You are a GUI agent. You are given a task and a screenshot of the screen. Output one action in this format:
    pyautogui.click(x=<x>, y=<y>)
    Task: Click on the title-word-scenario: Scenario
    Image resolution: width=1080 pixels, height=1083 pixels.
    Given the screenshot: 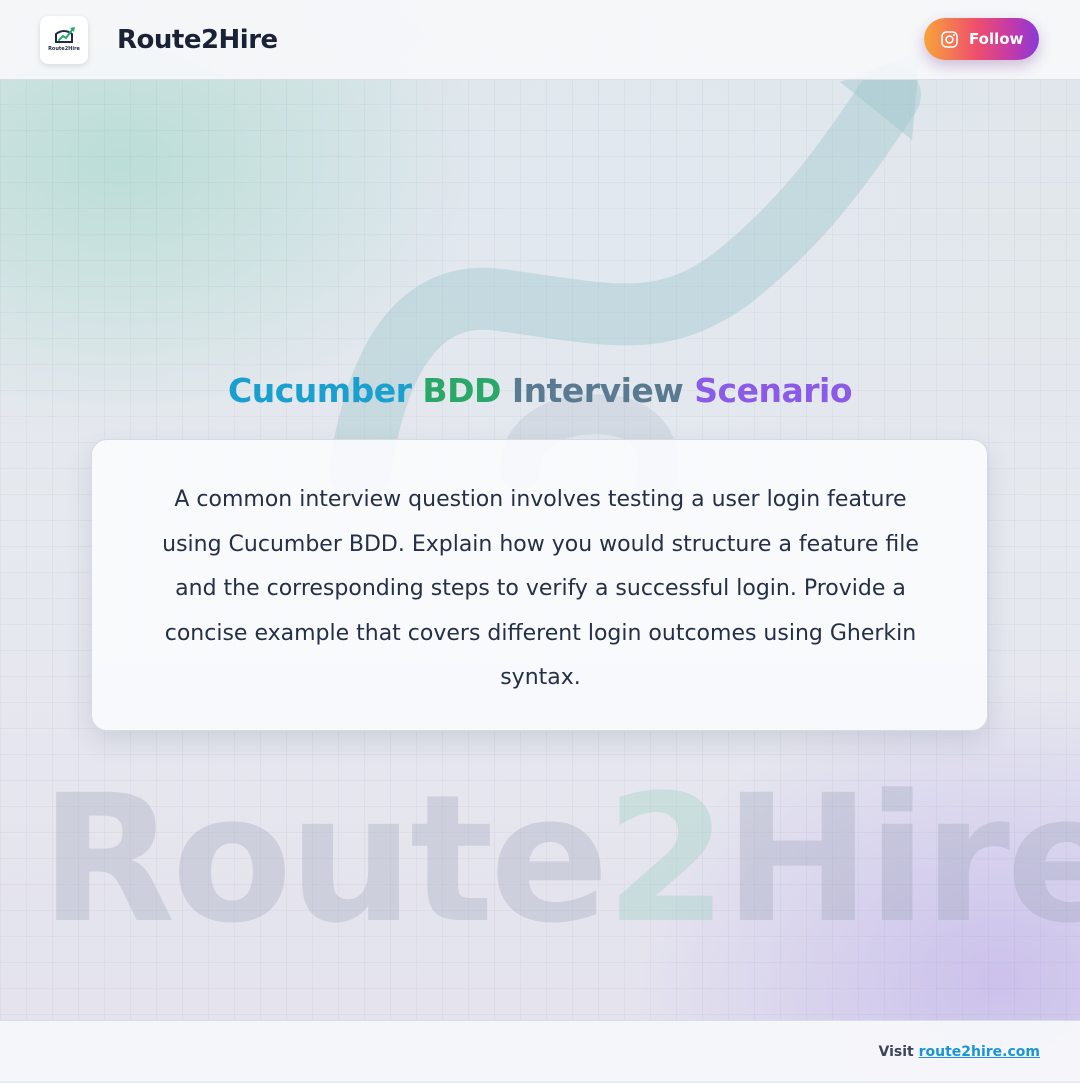 What is the action you would take?
    pyautogui.click(x=773, y=390)
    